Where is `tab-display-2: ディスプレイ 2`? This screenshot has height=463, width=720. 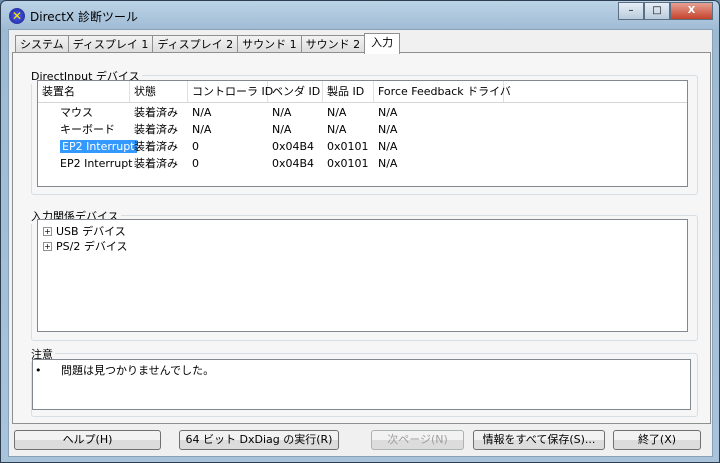 tab-display-2: ディスプレイ 2 is located at coordinates (195, 44).